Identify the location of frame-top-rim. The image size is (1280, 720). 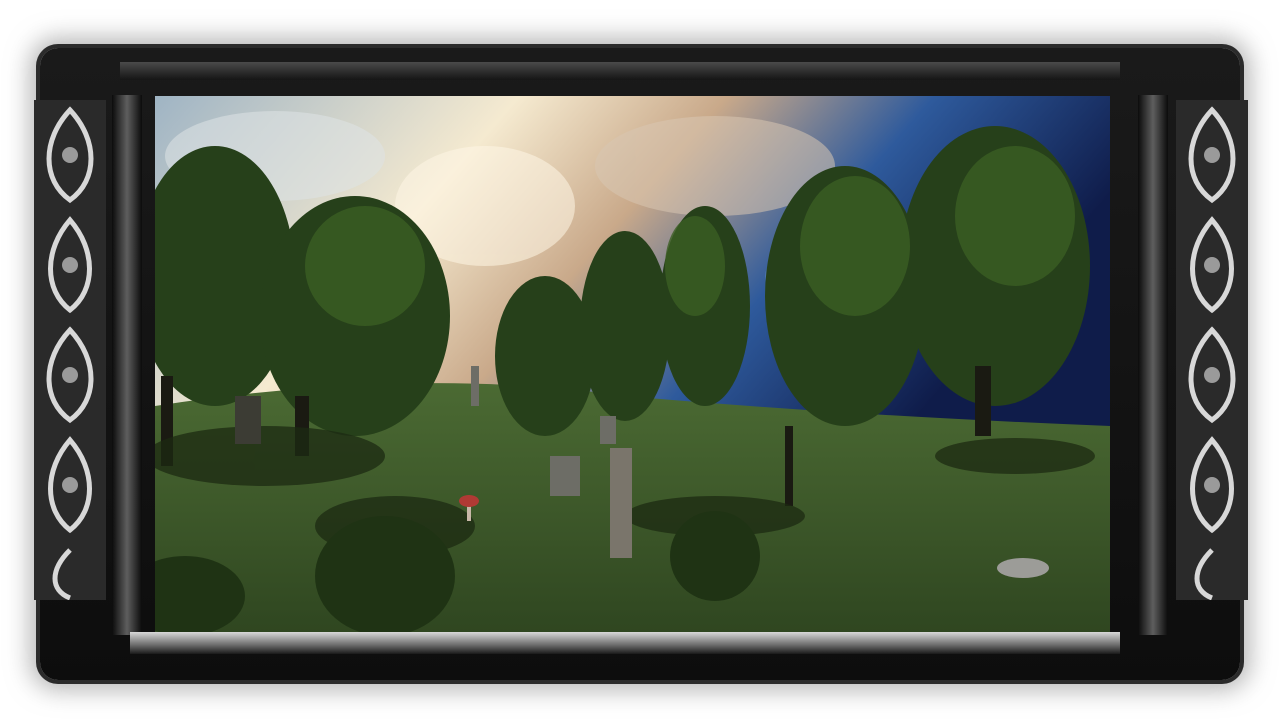
(620, 71).